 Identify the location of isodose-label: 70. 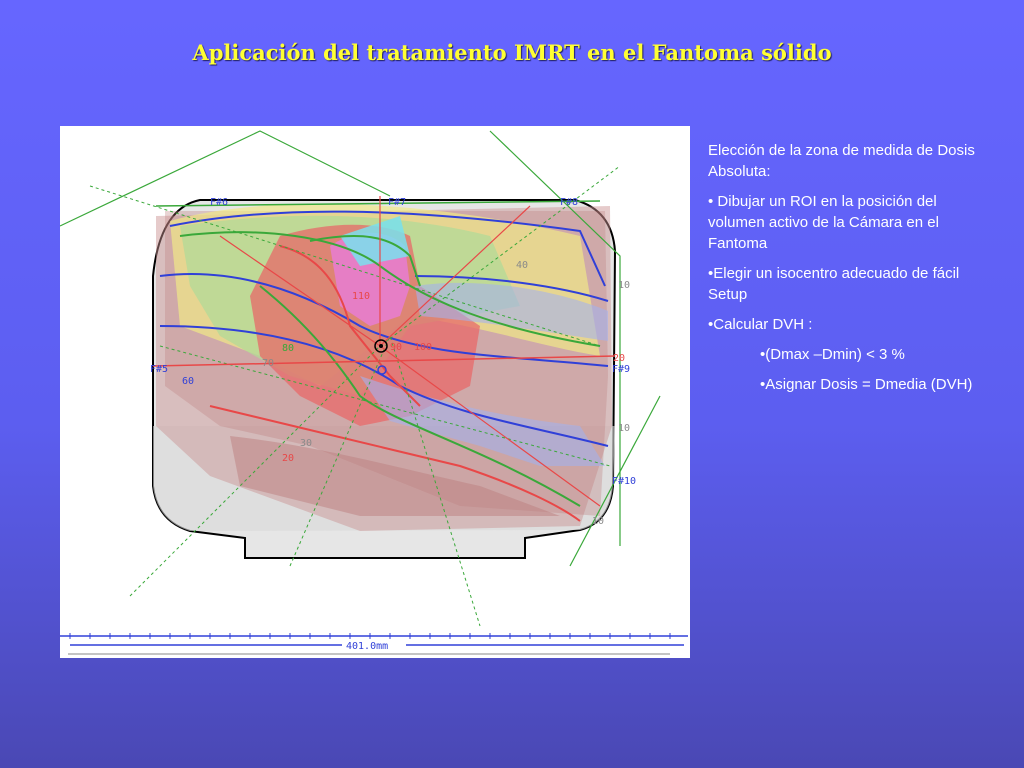
(268, 363).